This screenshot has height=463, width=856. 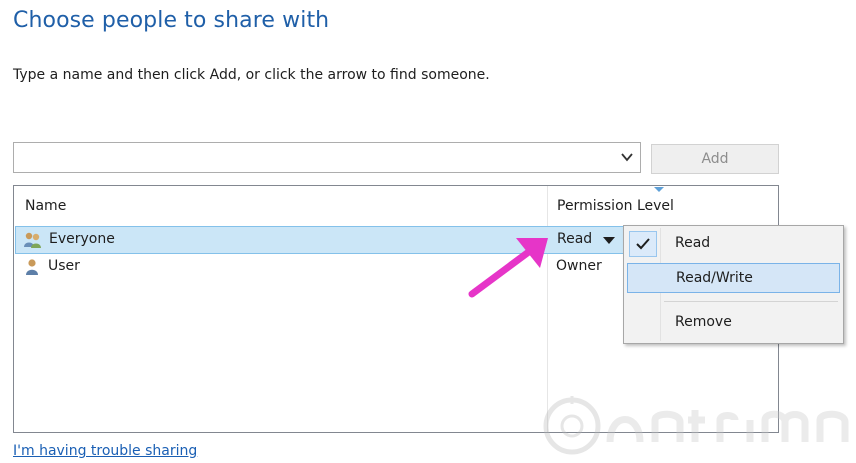 What do you see at coordinates (659, 189) in the screenshot?
I see `sort-caret-icon` at bounding box center [659, 189].